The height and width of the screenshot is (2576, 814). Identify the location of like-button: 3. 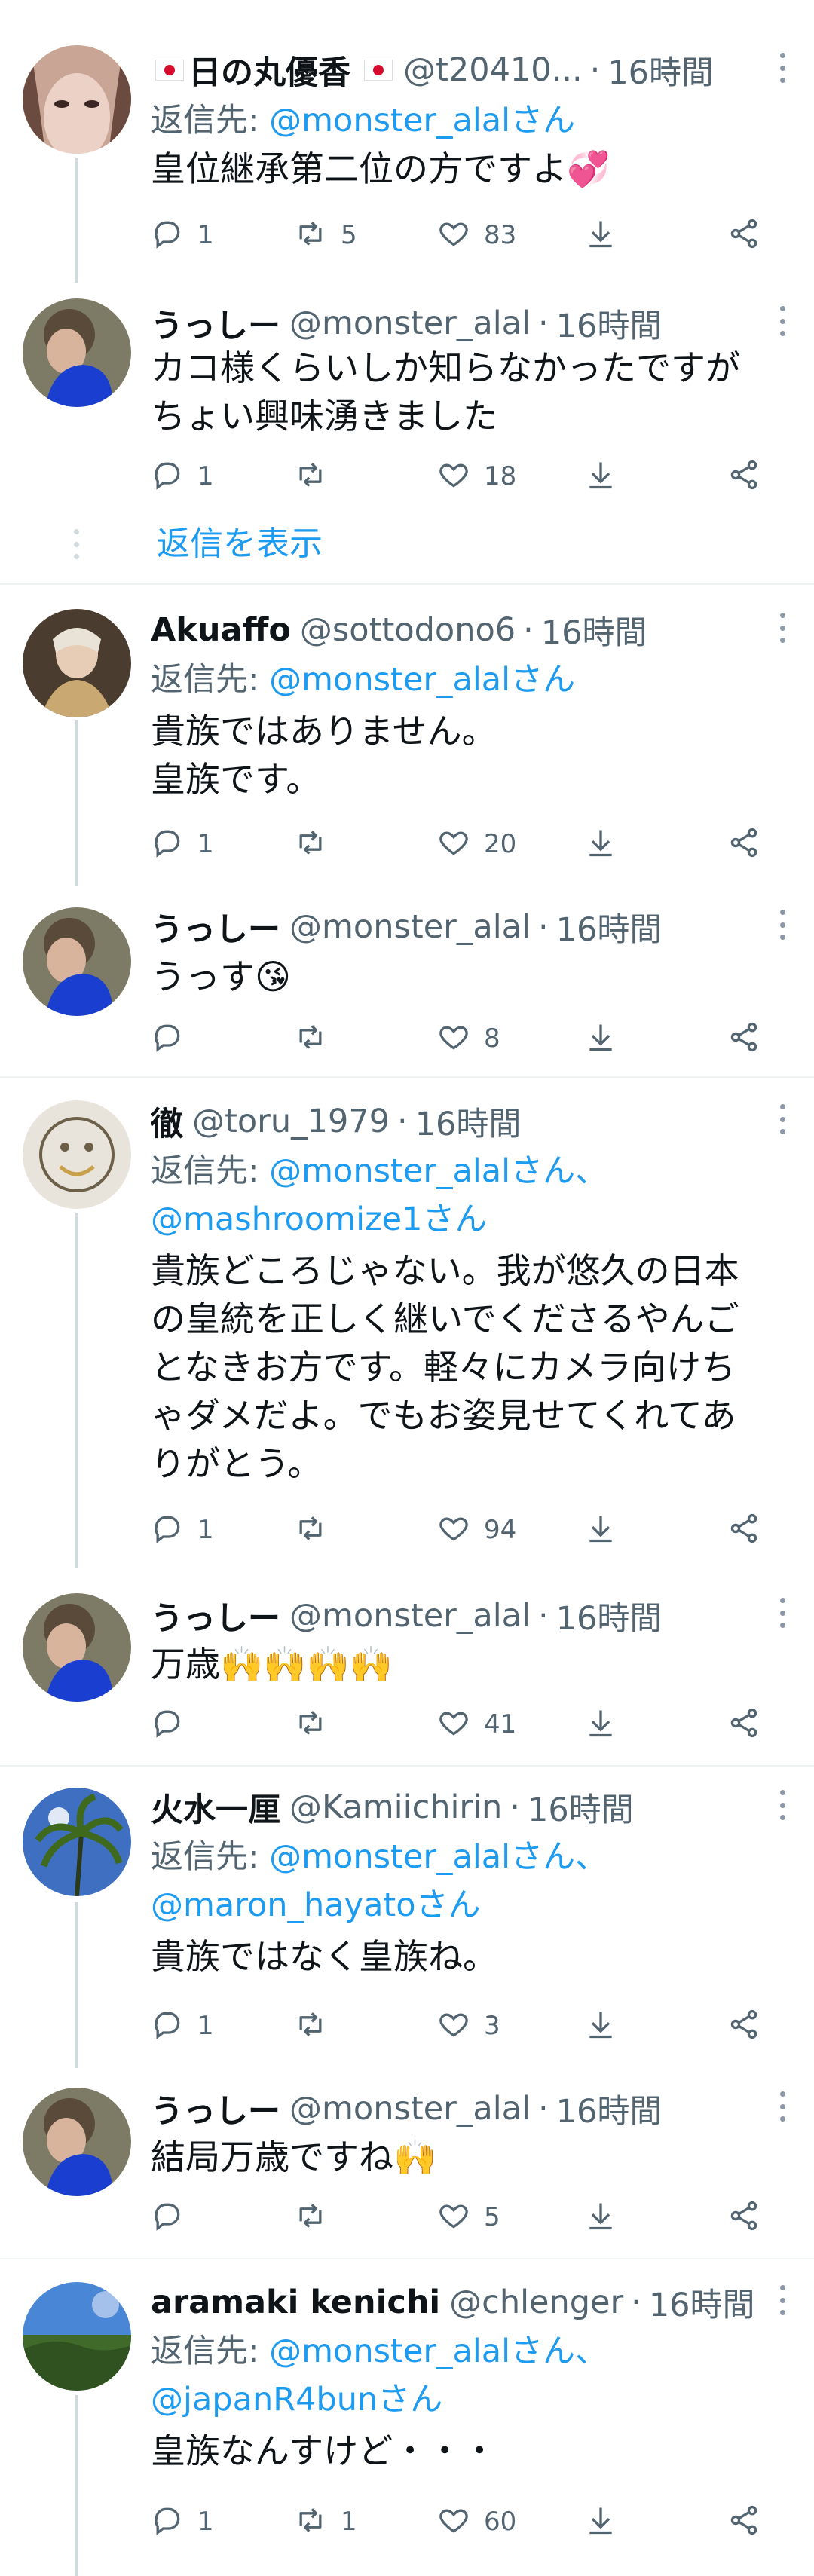
(468, 2025).